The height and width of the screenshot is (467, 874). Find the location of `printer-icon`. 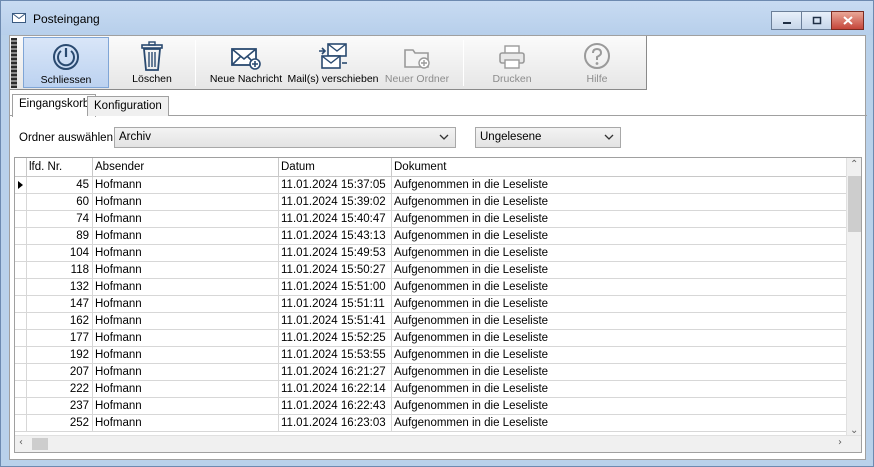

printer-icon is located at coordinates (512, 57).